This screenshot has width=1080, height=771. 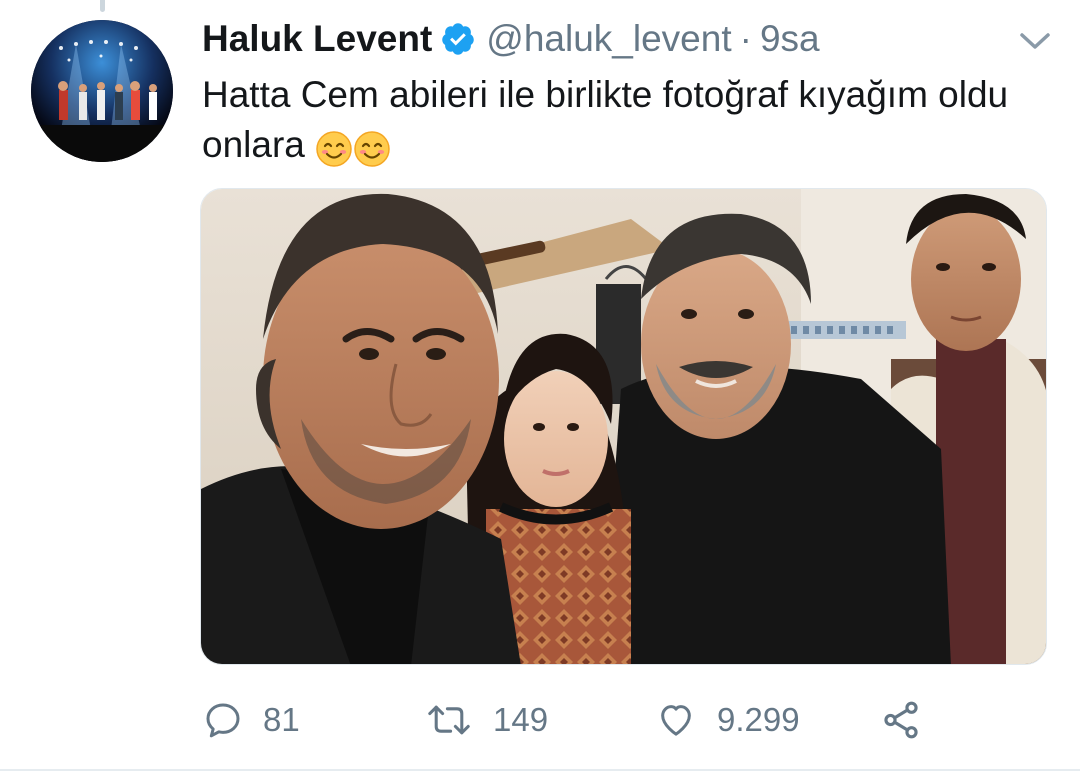 I want to click on avatar, so click(x=102, y=91).